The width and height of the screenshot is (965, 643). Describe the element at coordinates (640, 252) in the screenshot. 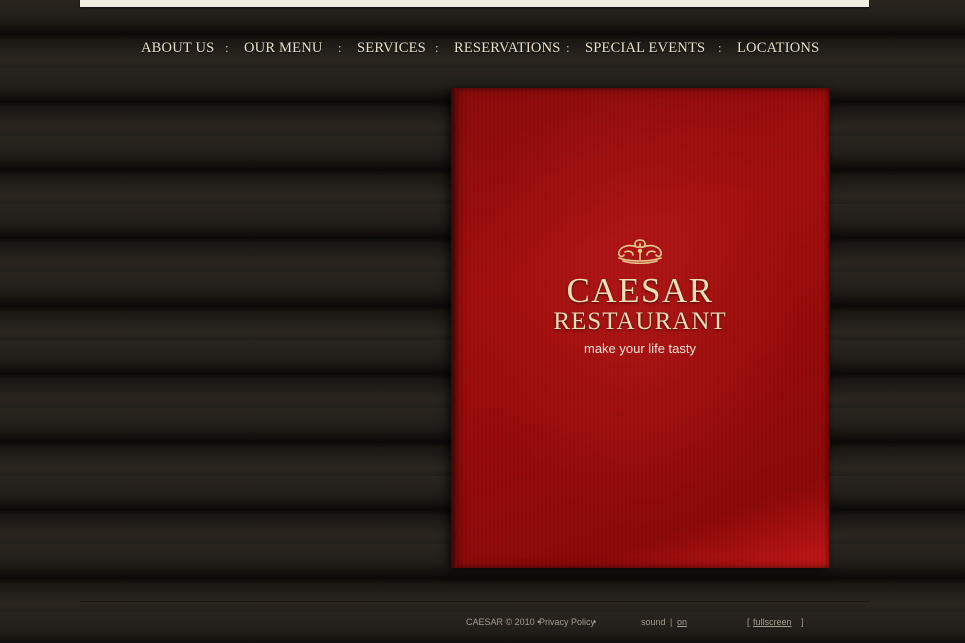

I see `ornament-crest-icon` at that location.